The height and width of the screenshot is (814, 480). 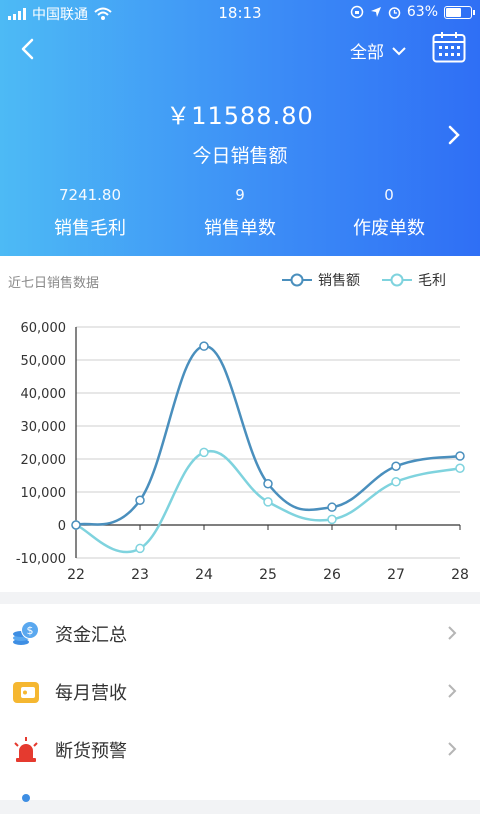 I want to click on wallet-icon, so click(x=26, y=692).